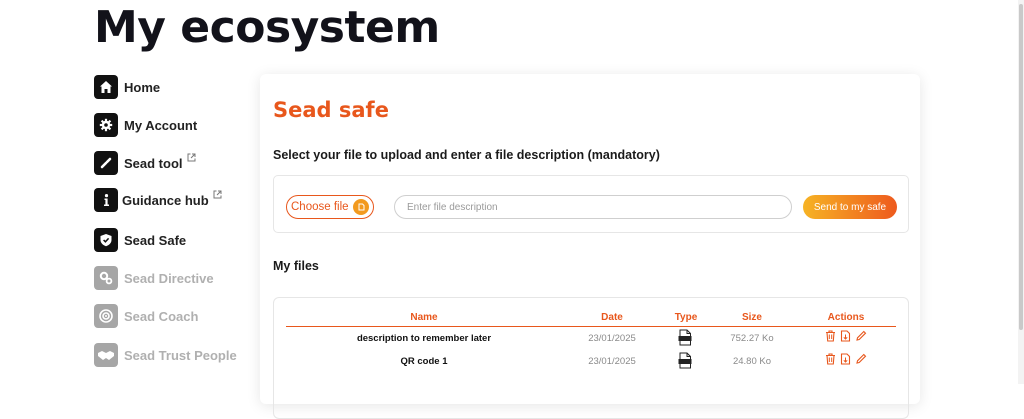  Describe the element at coordinates (106, 200) in the screenshot. I see `info-icon` at that location.